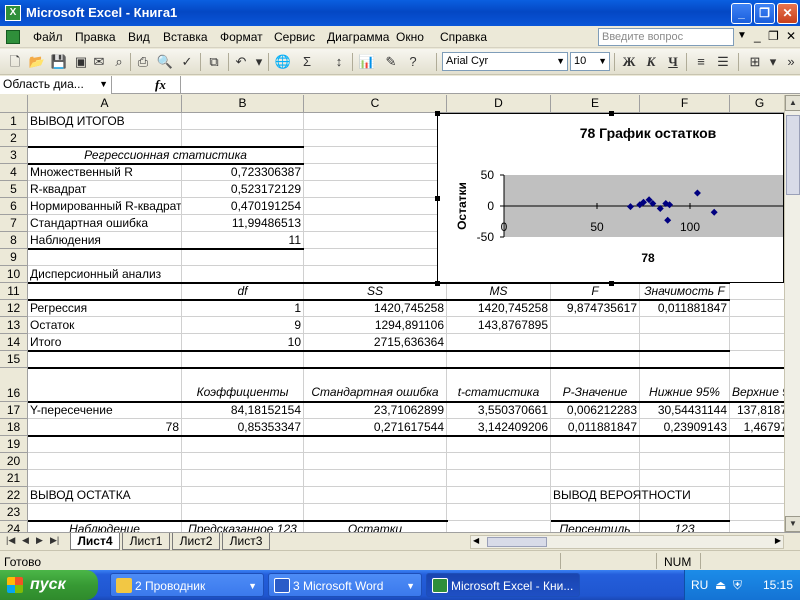 The width and height of the screenshot is (800, 600). I want to click on font-name-select: Arial Cyr ▼, so click(505, 61).